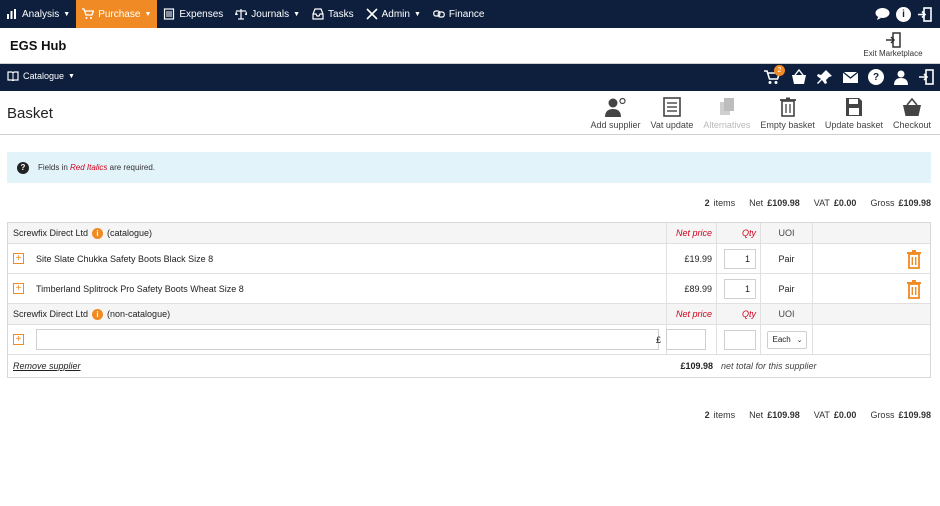  Describe the element at coordinates (853, 107) in the screenshot. I see `save-icon` at that location.